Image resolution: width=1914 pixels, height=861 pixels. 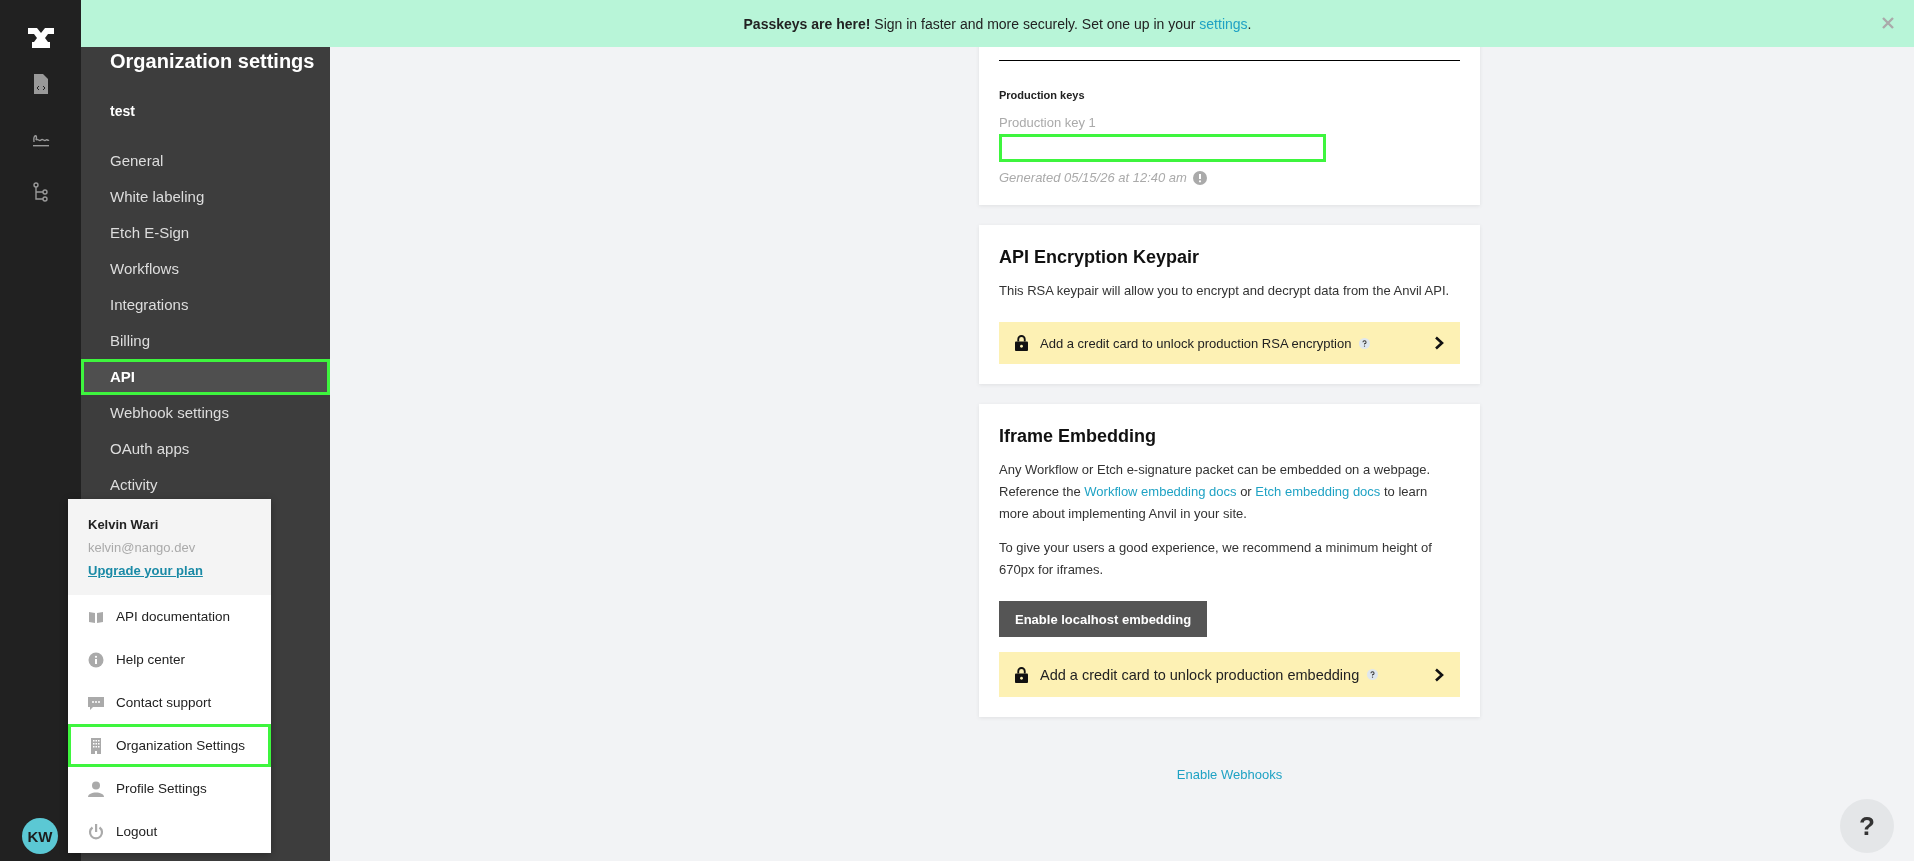 What do you see at coordinates (122, 111) in the screenshot?
I see `organization-name: test` at bounding box center [122, 111].